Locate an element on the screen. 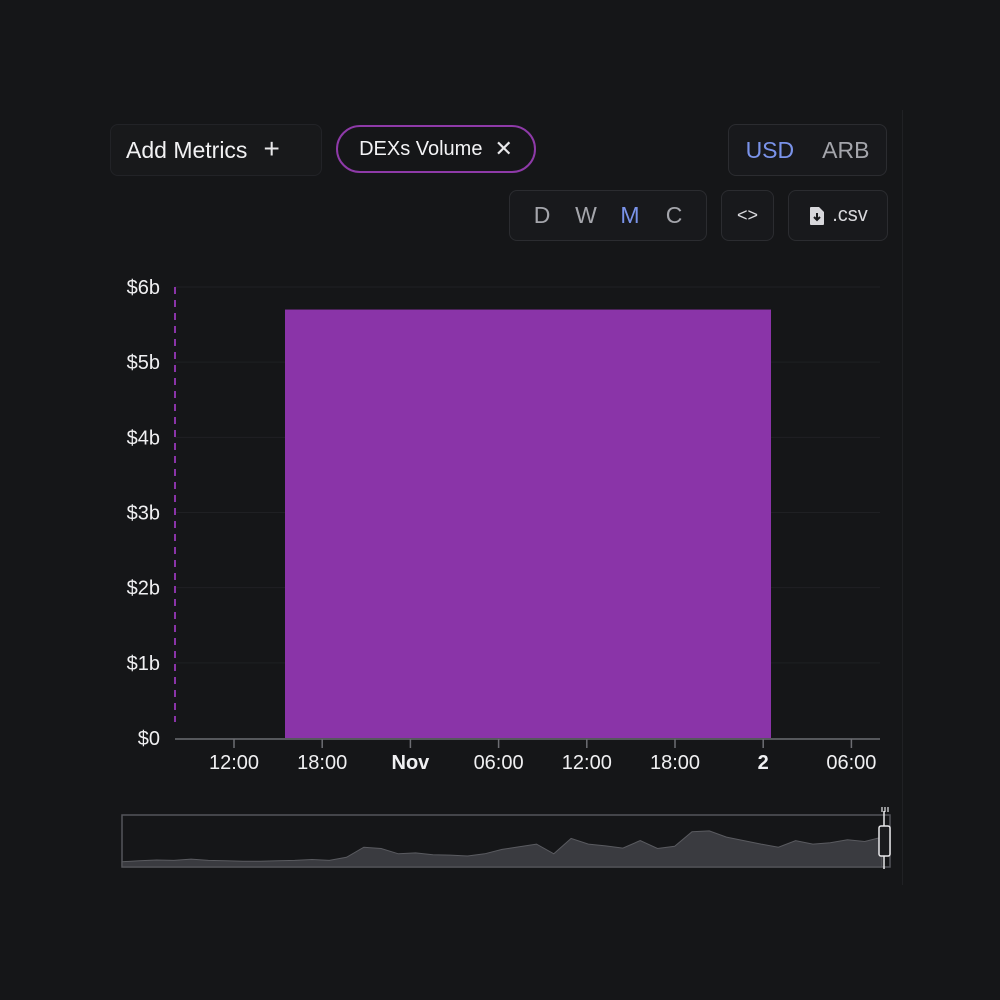 The height and width of the screenshot is (1000, 1000). y-axis: $0 $1b $2b $3b $4b $5b $6b is located at coordinates (143, 513).